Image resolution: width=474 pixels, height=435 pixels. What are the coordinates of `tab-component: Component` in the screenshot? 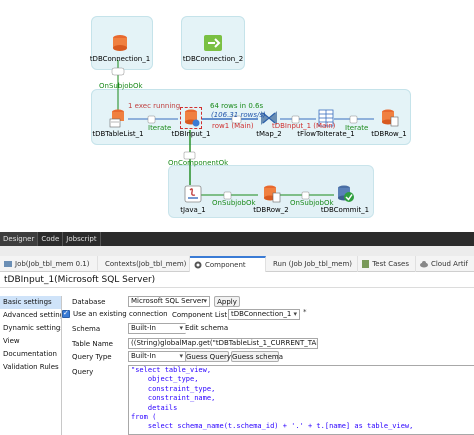 It's located at (228, 264).